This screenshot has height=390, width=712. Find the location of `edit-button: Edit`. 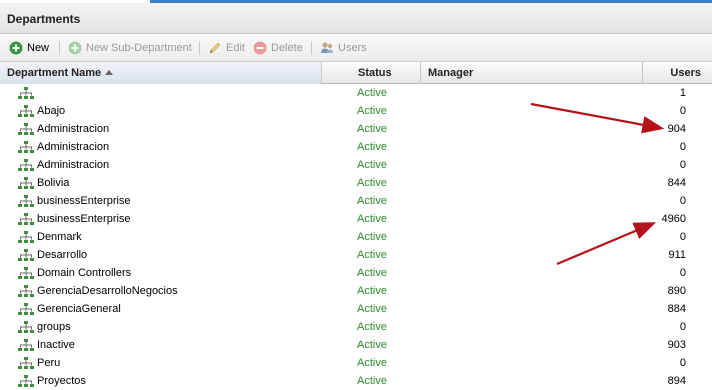

edit-button: Edit is located at coordinates (226, 48).